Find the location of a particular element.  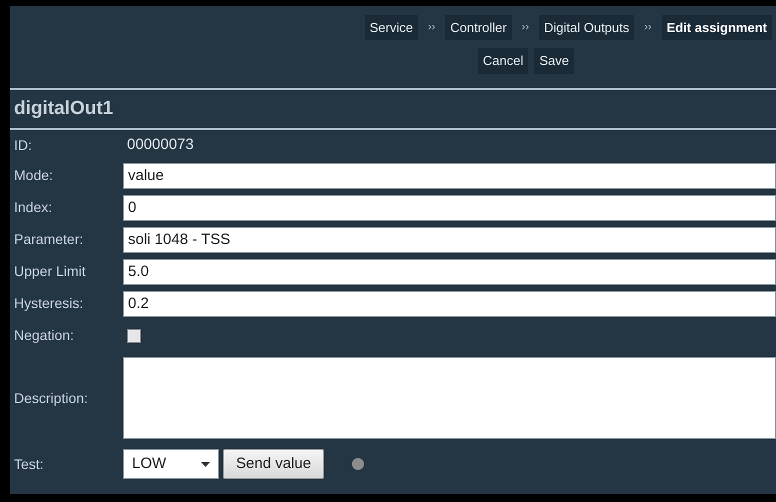

caret-icon is located at coordinates (205, 464).